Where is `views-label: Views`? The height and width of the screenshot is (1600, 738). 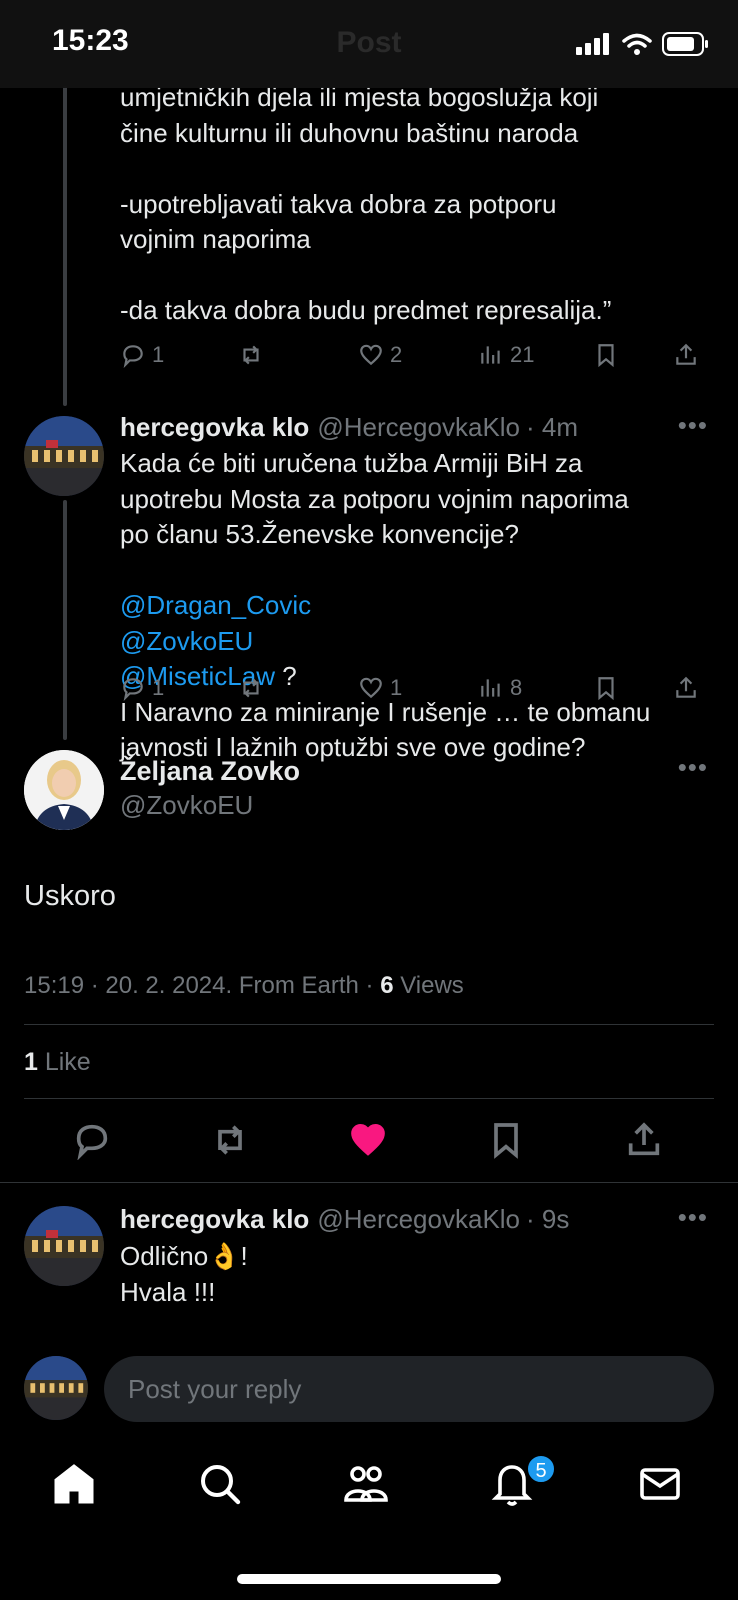
views-label: Views is located at coordinates (428, 985).